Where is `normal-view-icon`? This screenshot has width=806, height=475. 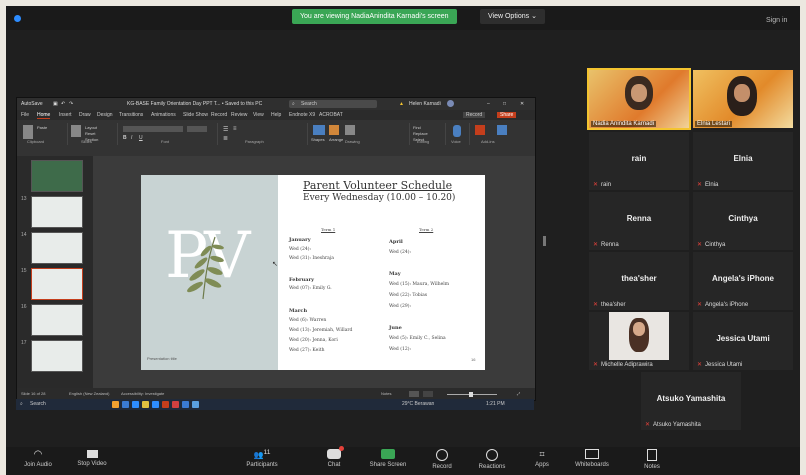 normal-view-icon is located at coordinates (414, 394).